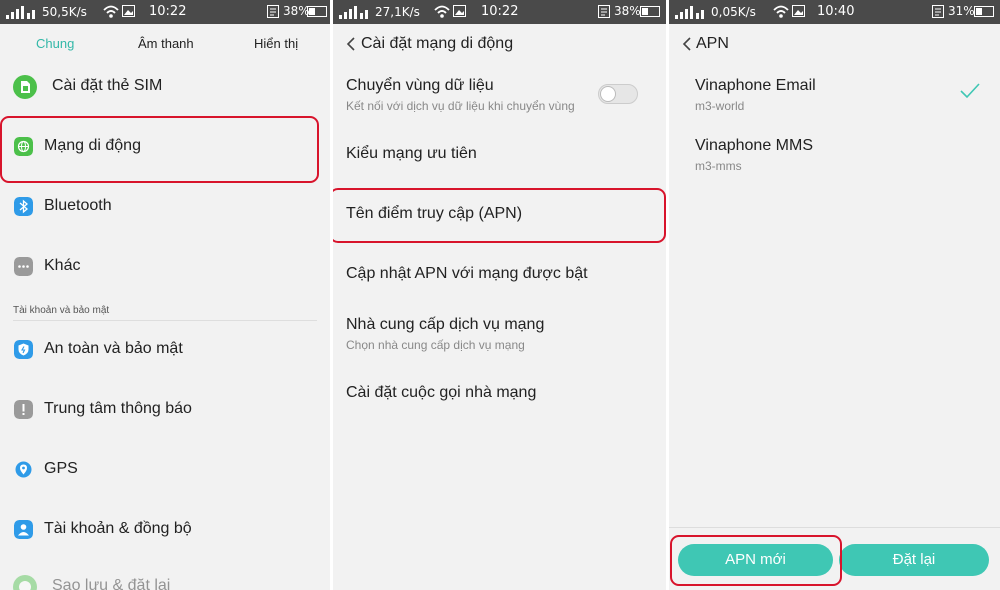 The width and height of the screenshot is (1000, 590). What do you see at coordinates (467, 273) in the screenshot?
I see `update-apn-label: Cập nhật APN với mạng được bật` at bounding box center [467, 273].